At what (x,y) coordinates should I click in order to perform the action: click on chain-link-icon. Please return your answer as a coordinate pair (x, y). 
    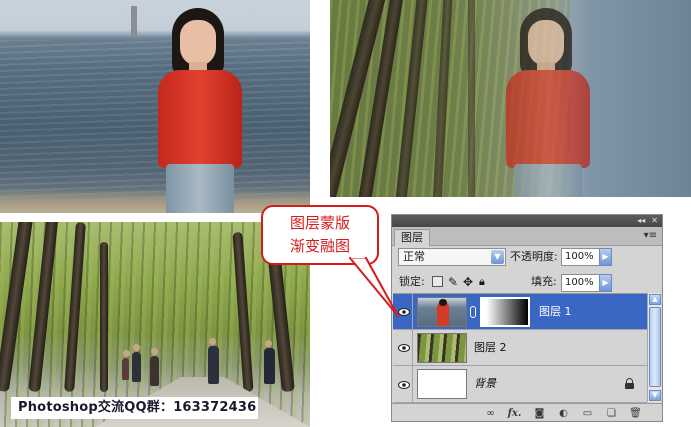
    Looking at the image, I should click on (473, 312).